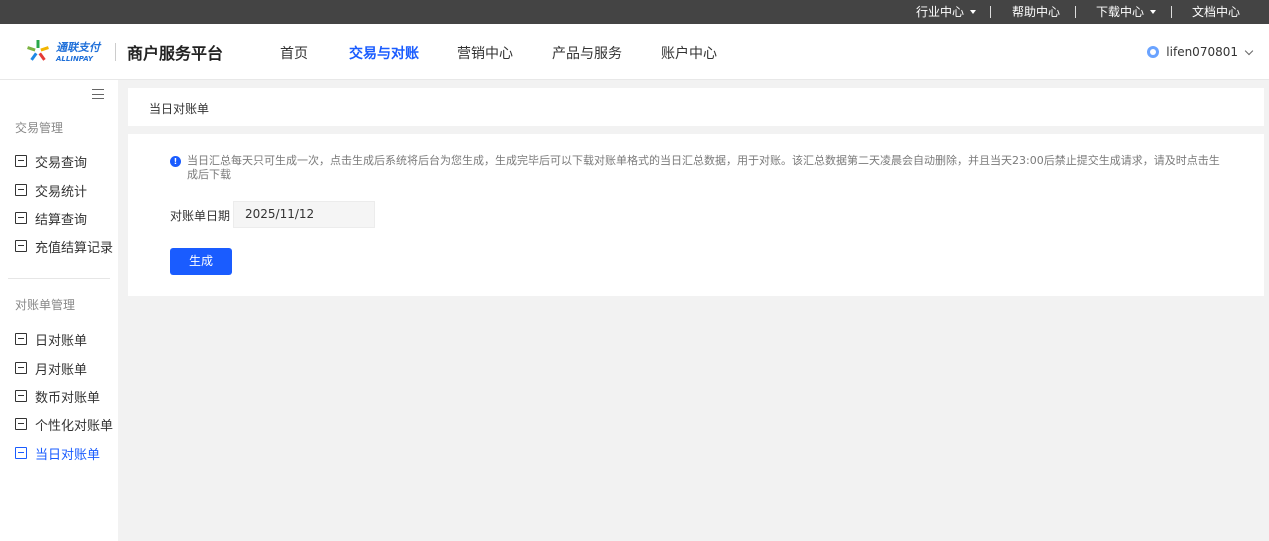 The width and height of the screenshot is (1269, 541). I want to click on logo-divider, so click(115, 52).